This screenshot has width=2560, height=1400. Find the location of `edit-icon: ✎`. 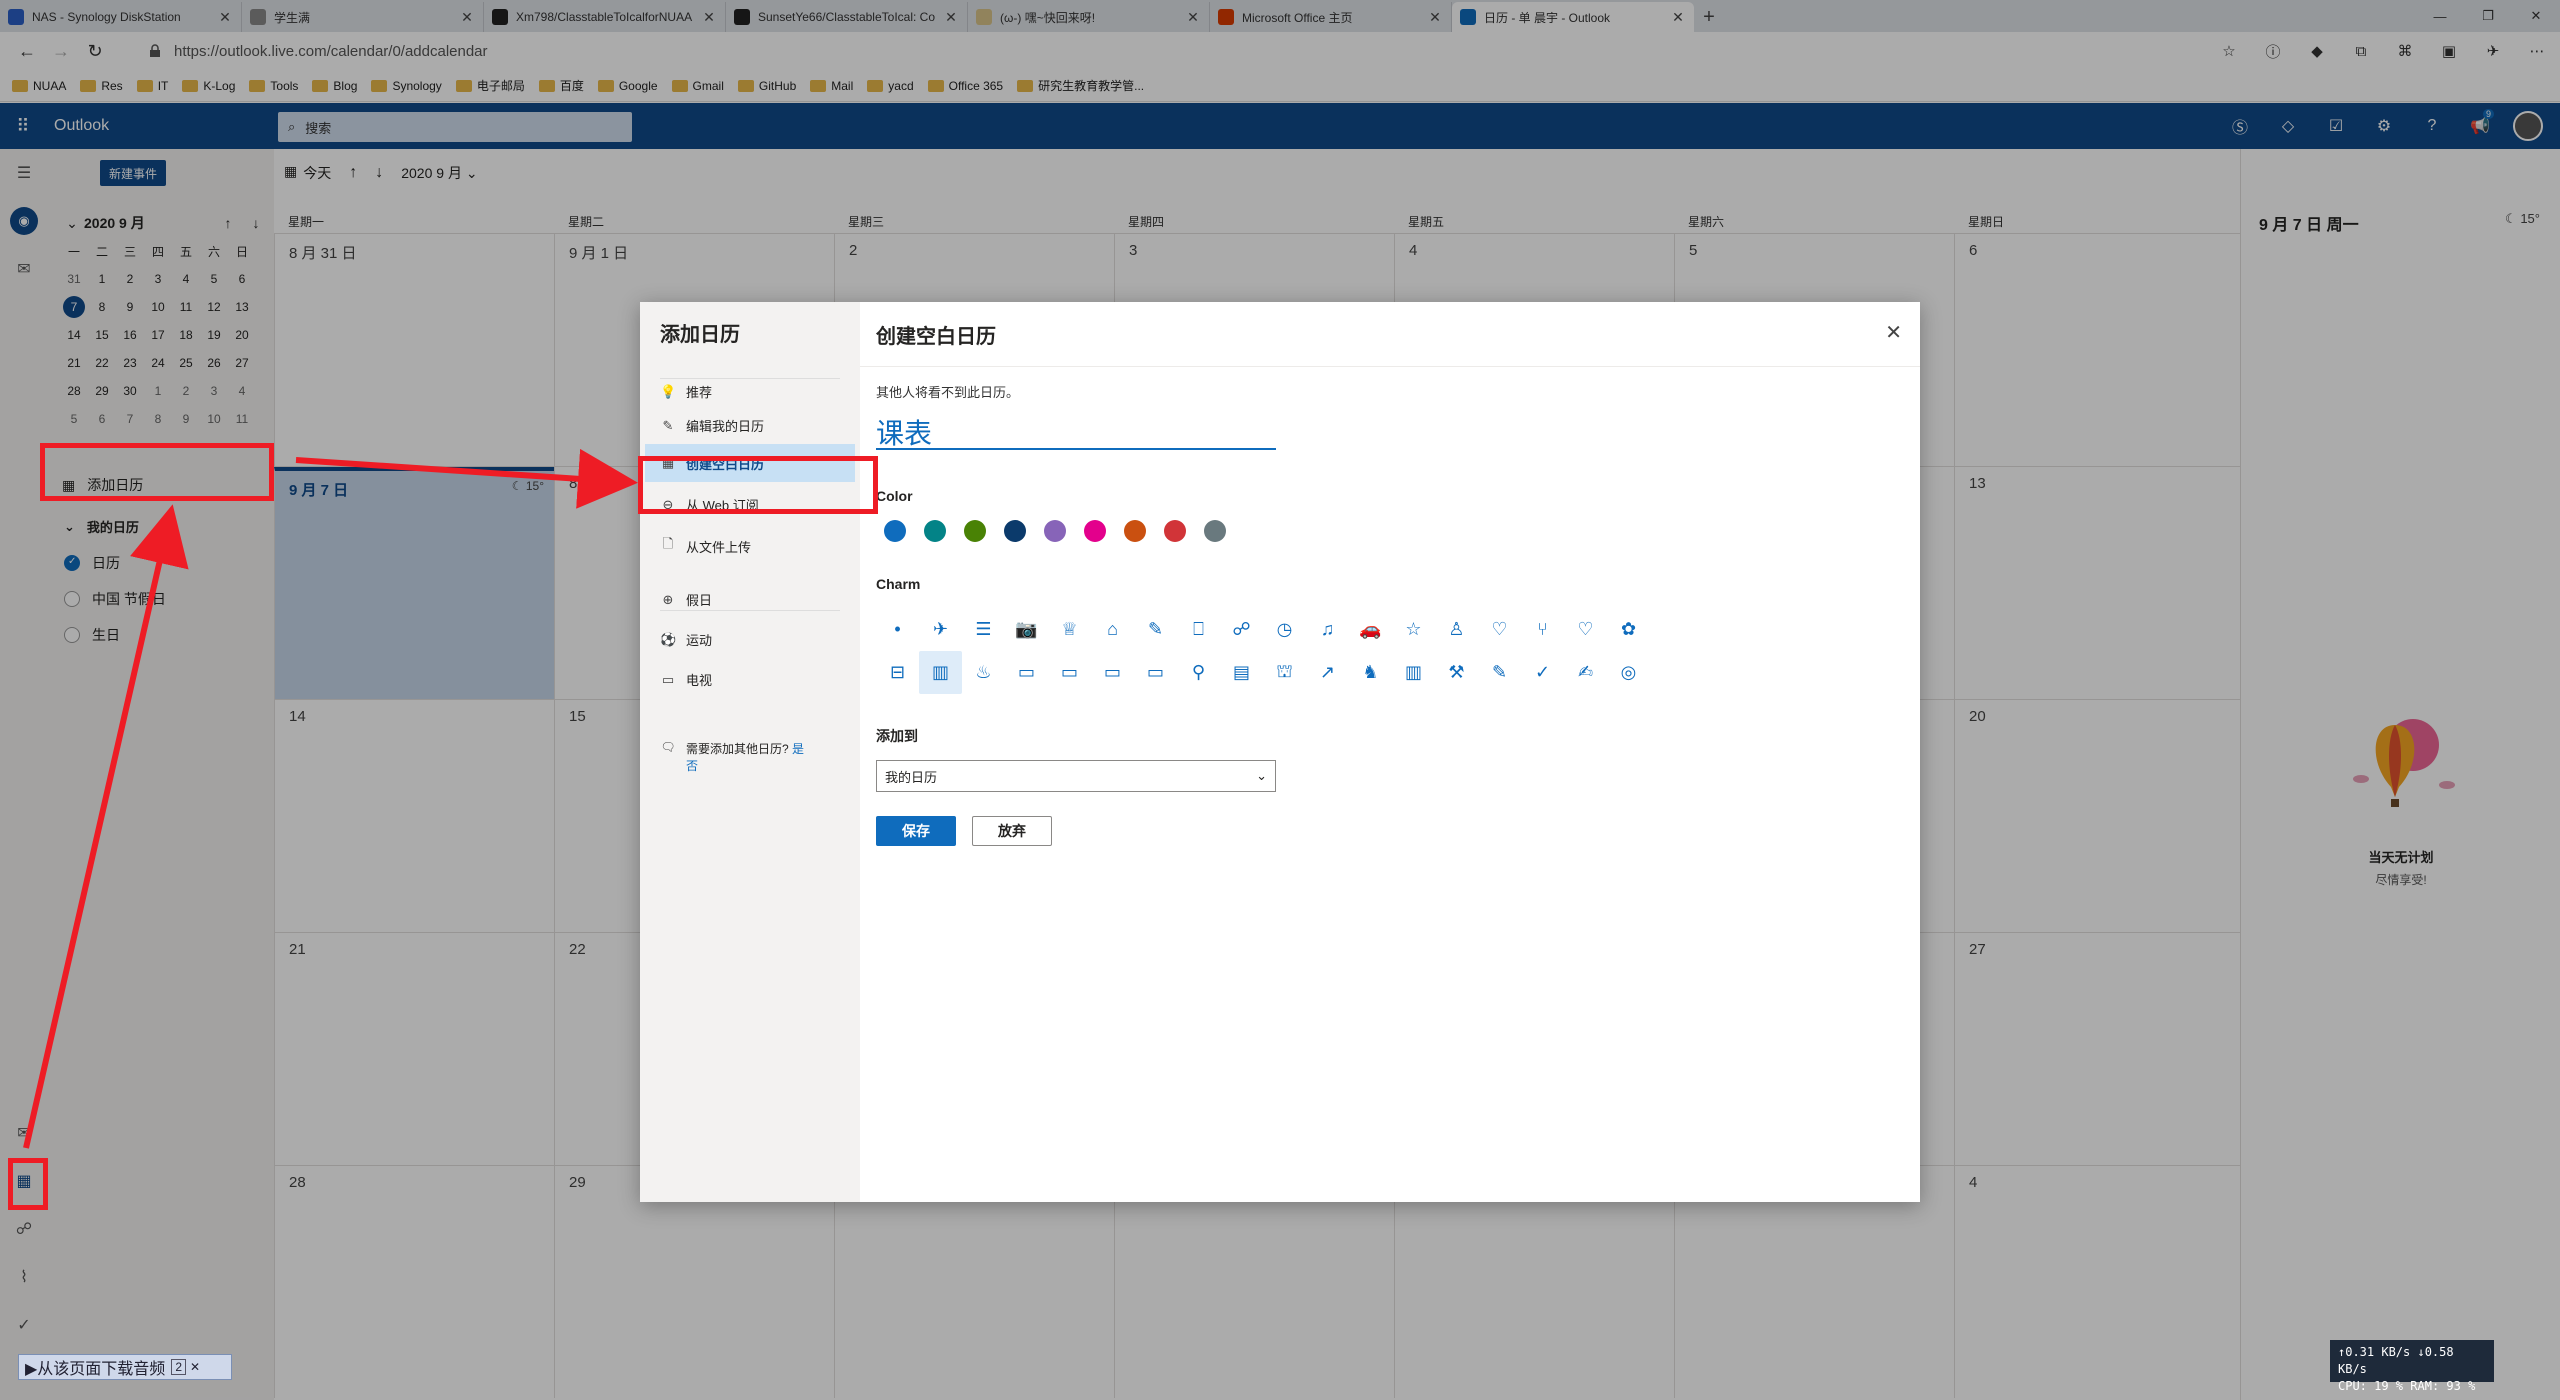

edit-icon: ✎ is located at coordinates (668, 425).